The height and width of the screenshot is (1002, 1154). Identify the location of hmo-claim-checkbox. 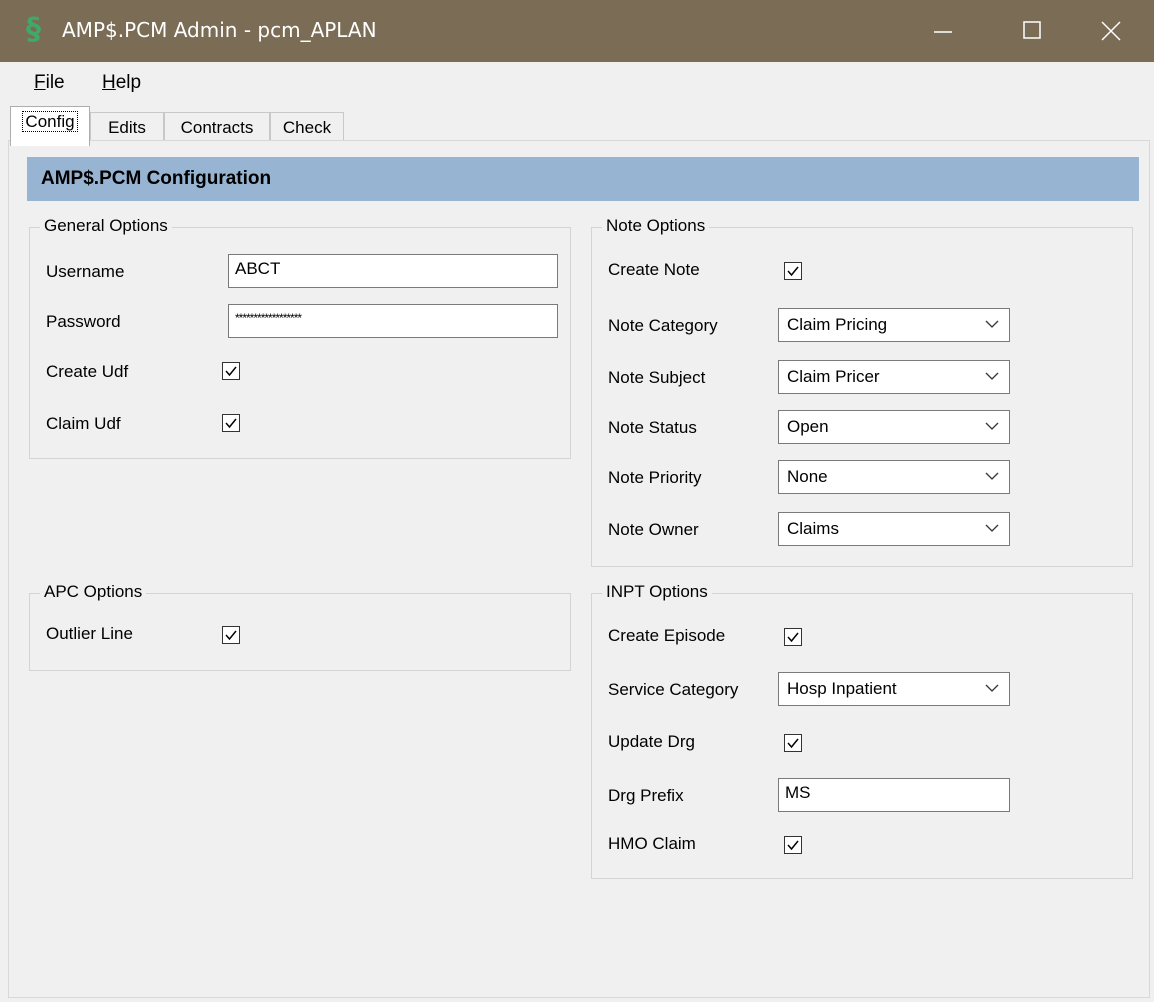
(793, 845).